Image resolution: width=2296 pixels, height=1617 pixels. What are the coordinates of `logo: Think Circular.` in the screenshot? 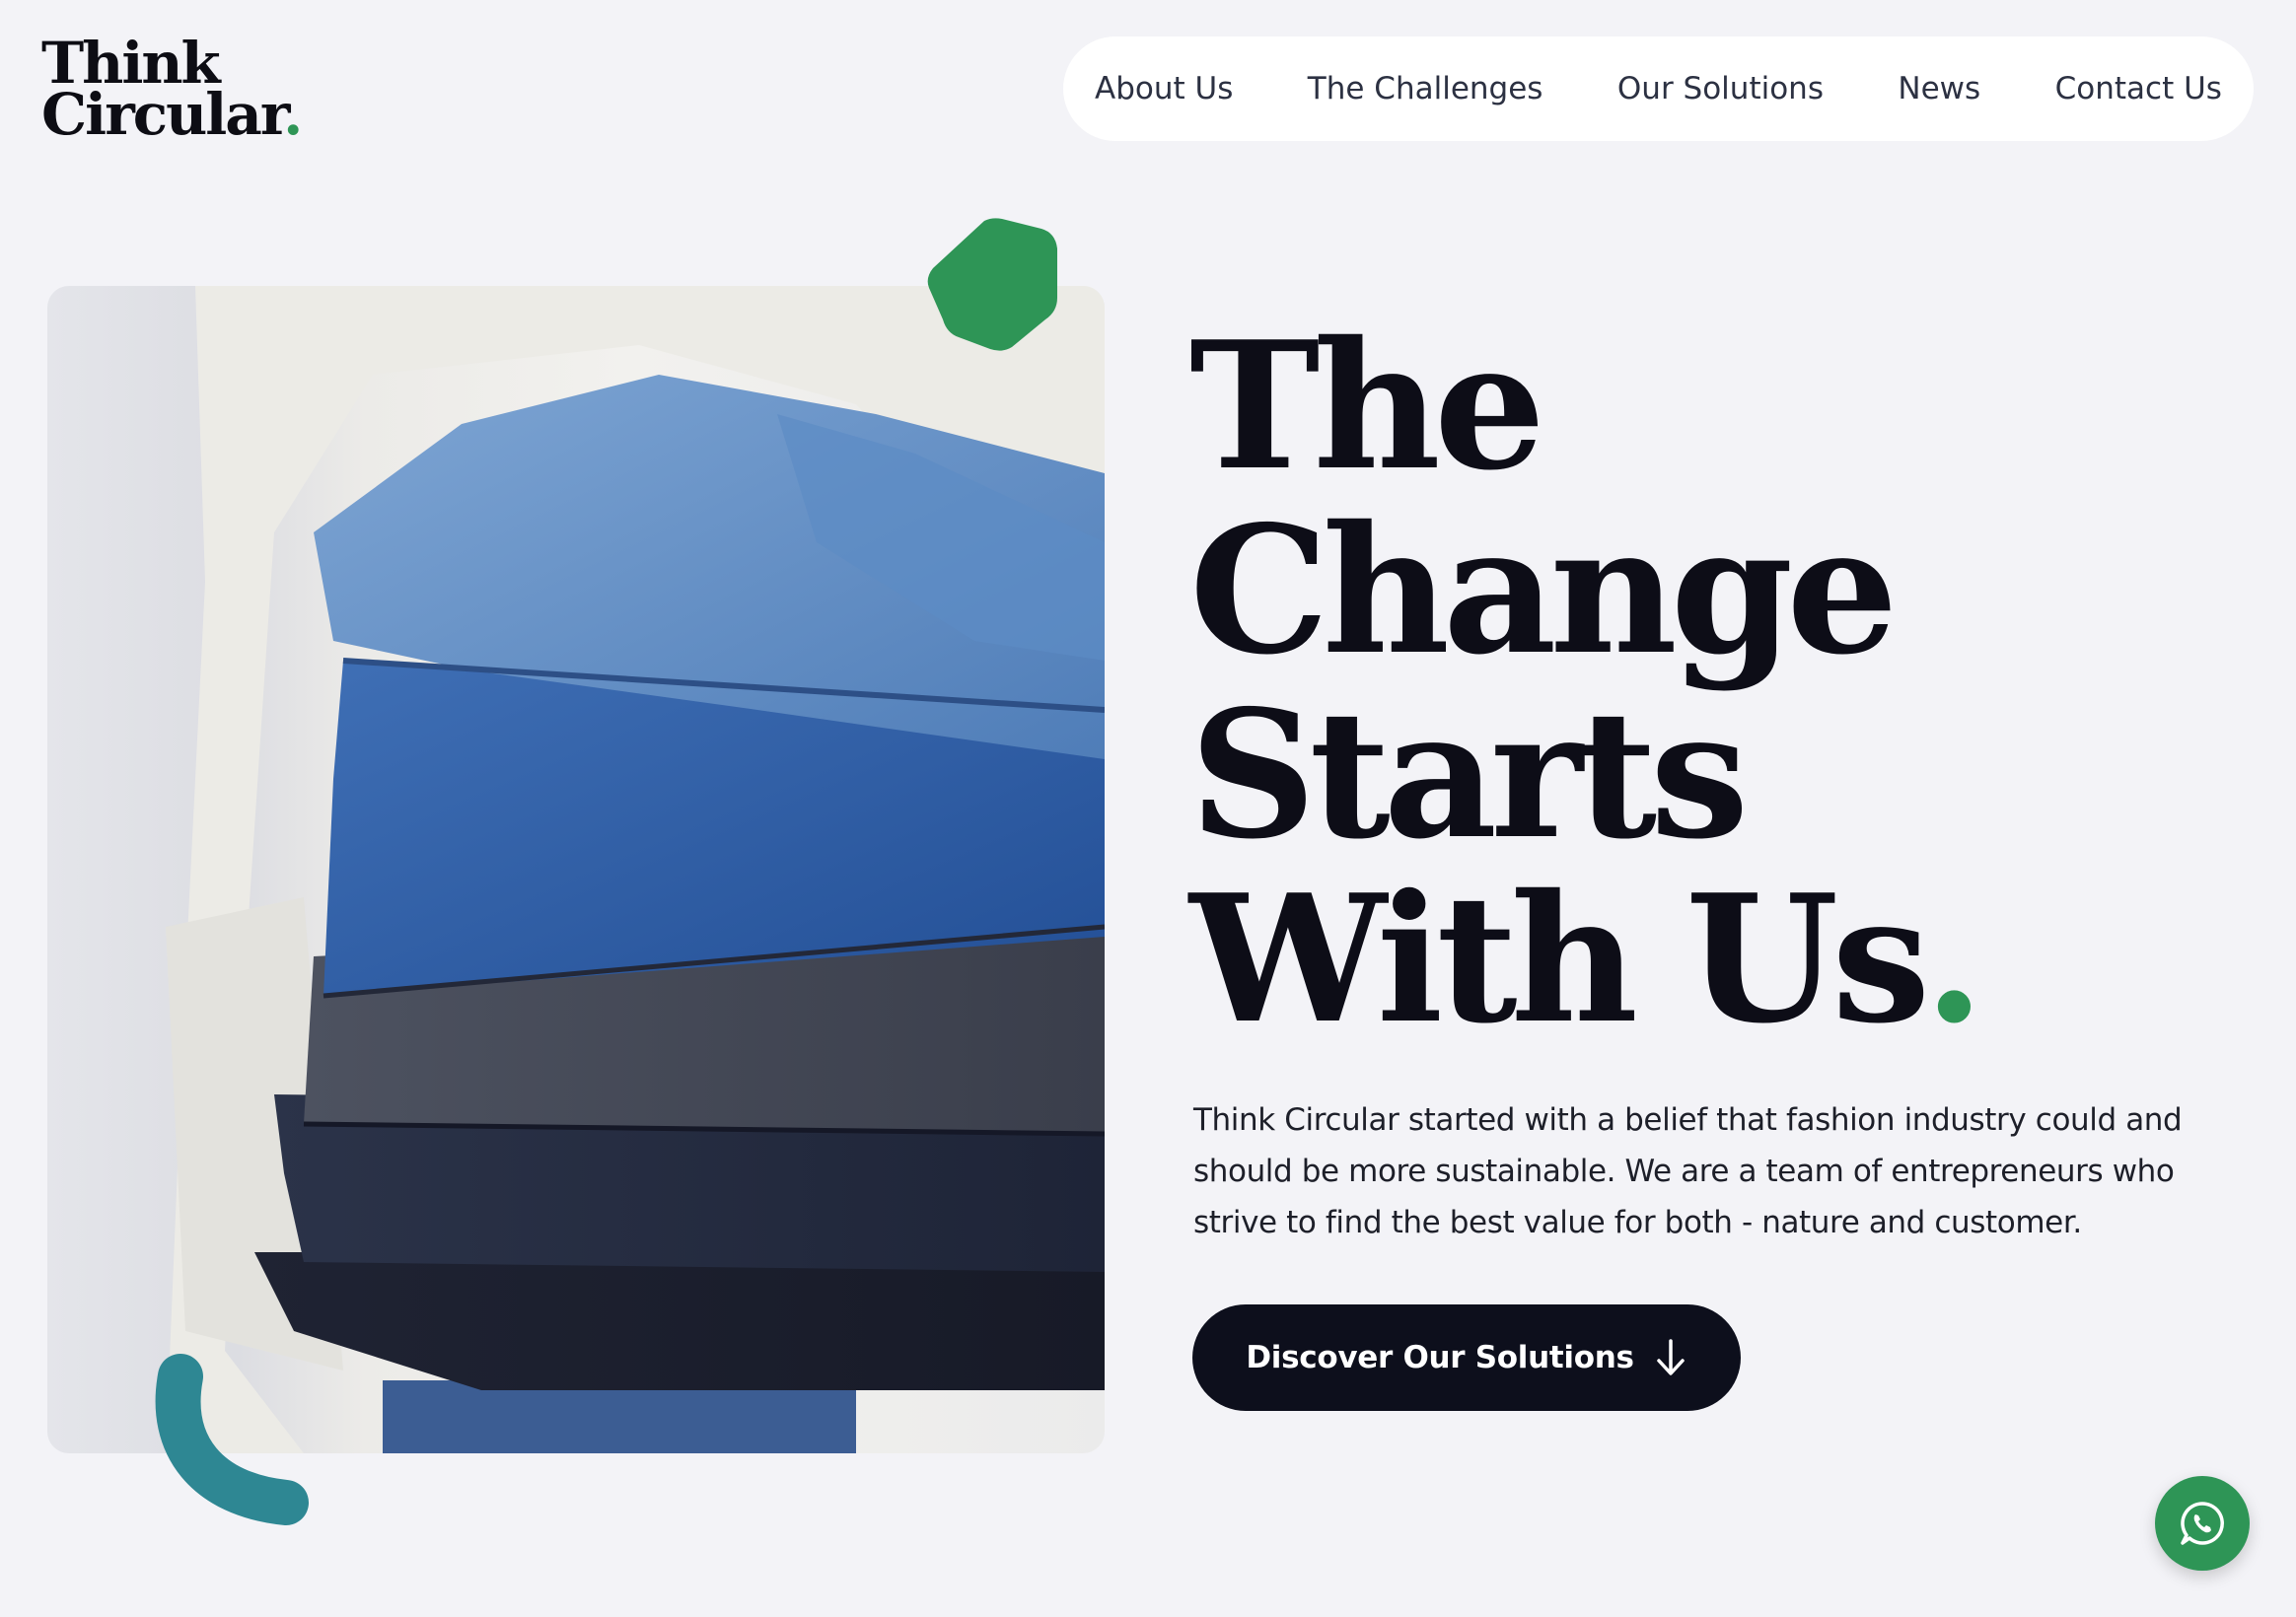 It's located at (172, 89).